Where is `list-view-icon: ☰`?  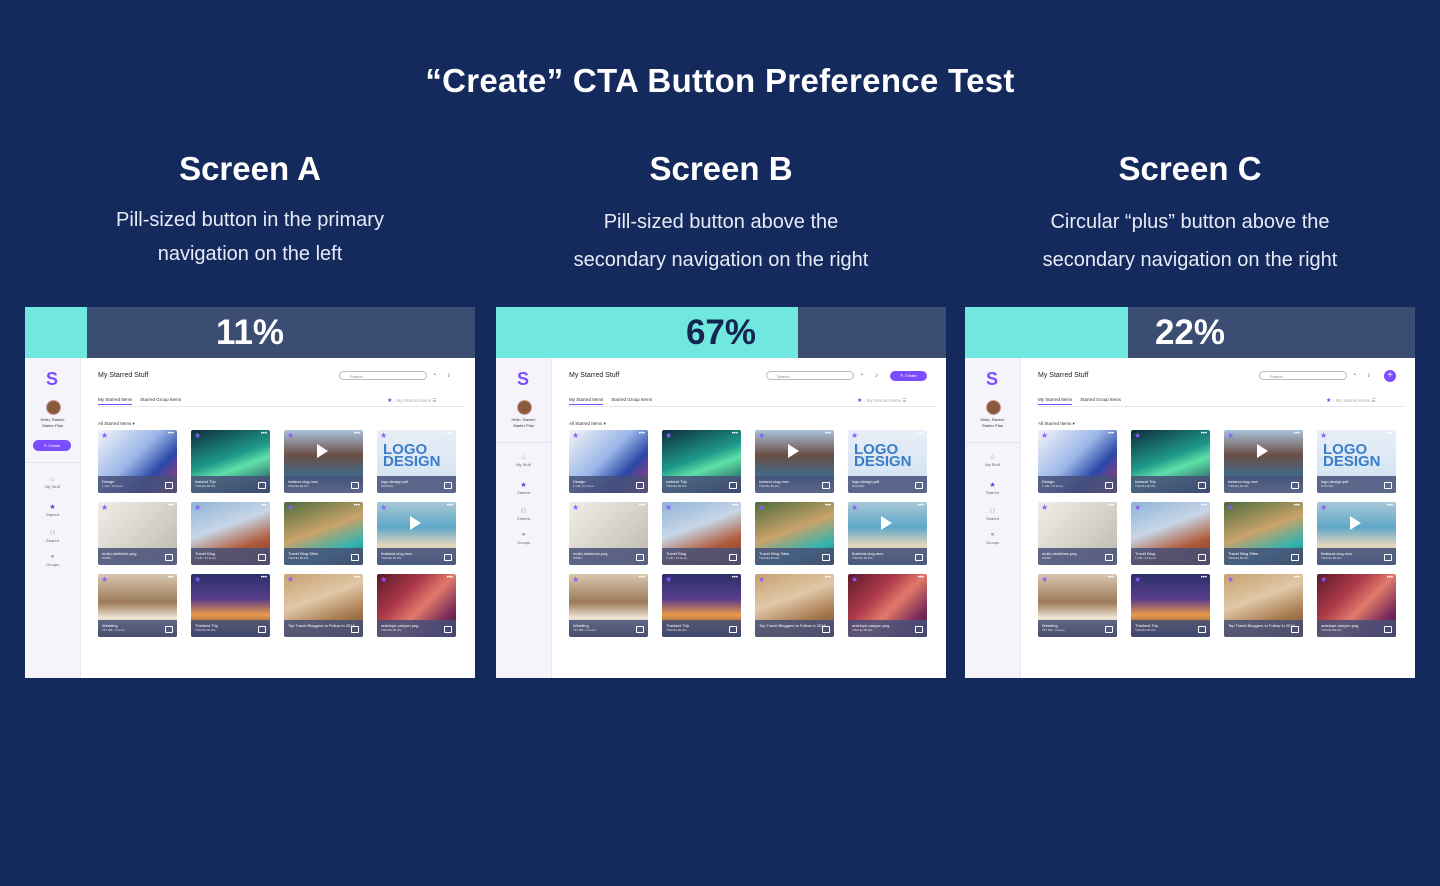
list-view-icon: ☰ is located at coordinates (433, 400).